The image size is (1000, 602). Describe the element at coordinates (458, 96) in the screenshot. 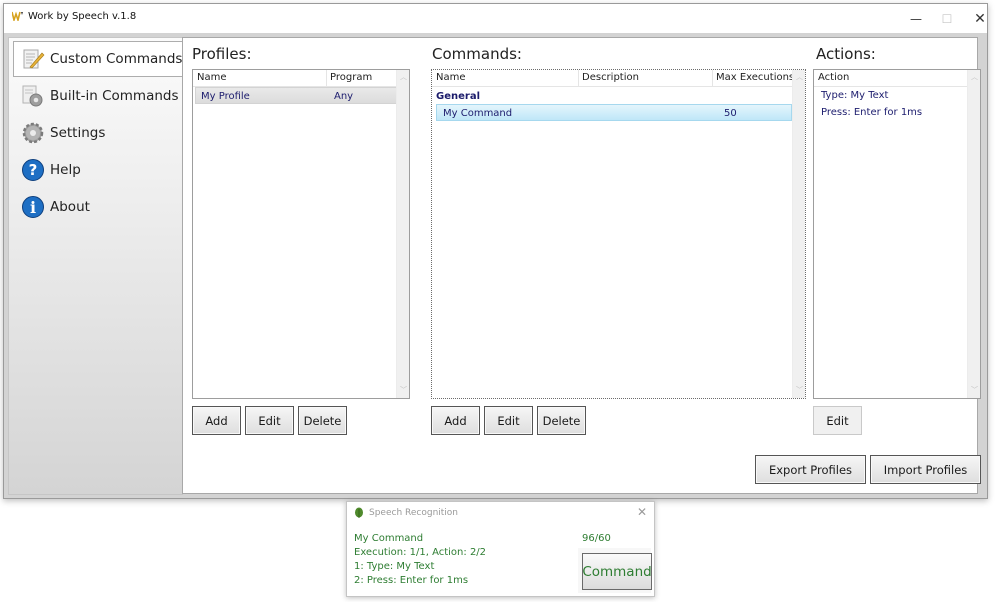

I see `group-header-general: General` at that location.